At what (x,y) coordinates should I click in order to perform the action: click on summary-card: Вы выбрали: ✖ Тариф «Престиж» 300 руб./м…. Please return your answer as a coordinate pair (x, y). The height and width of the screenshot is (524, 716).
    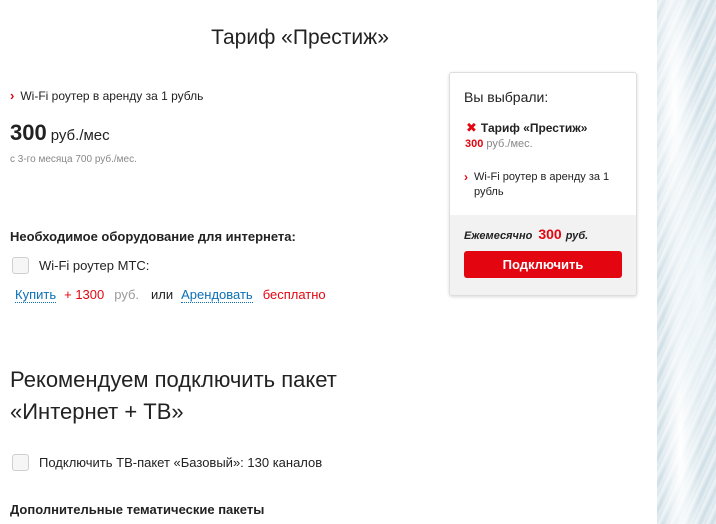
    Looking at the image, I should click on (543, 184).